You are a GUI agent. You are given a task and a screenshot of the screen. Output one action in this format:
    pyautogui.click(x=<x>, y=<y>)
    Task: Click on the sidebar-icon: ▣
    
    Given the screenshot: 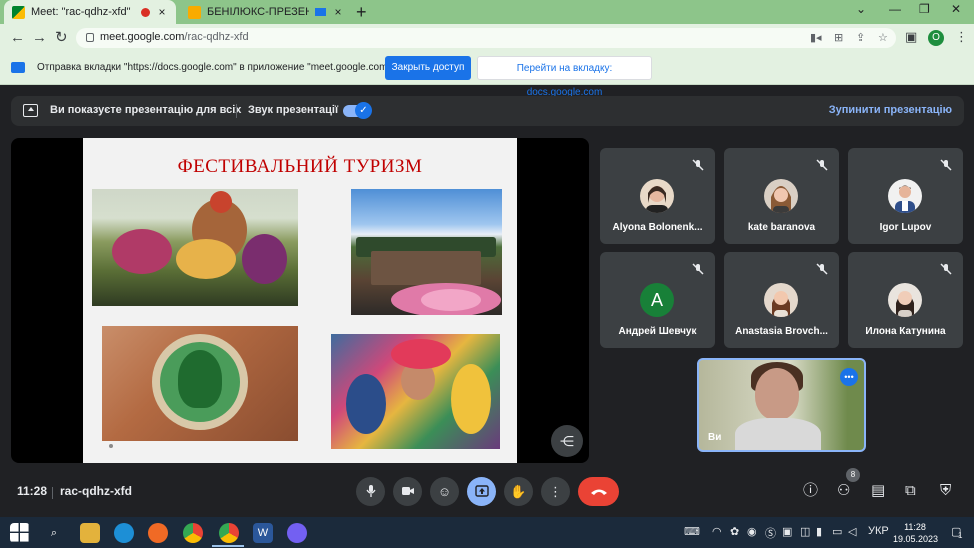 What is the action you would take?
    pyautogui.click(x=911, y=37)
    